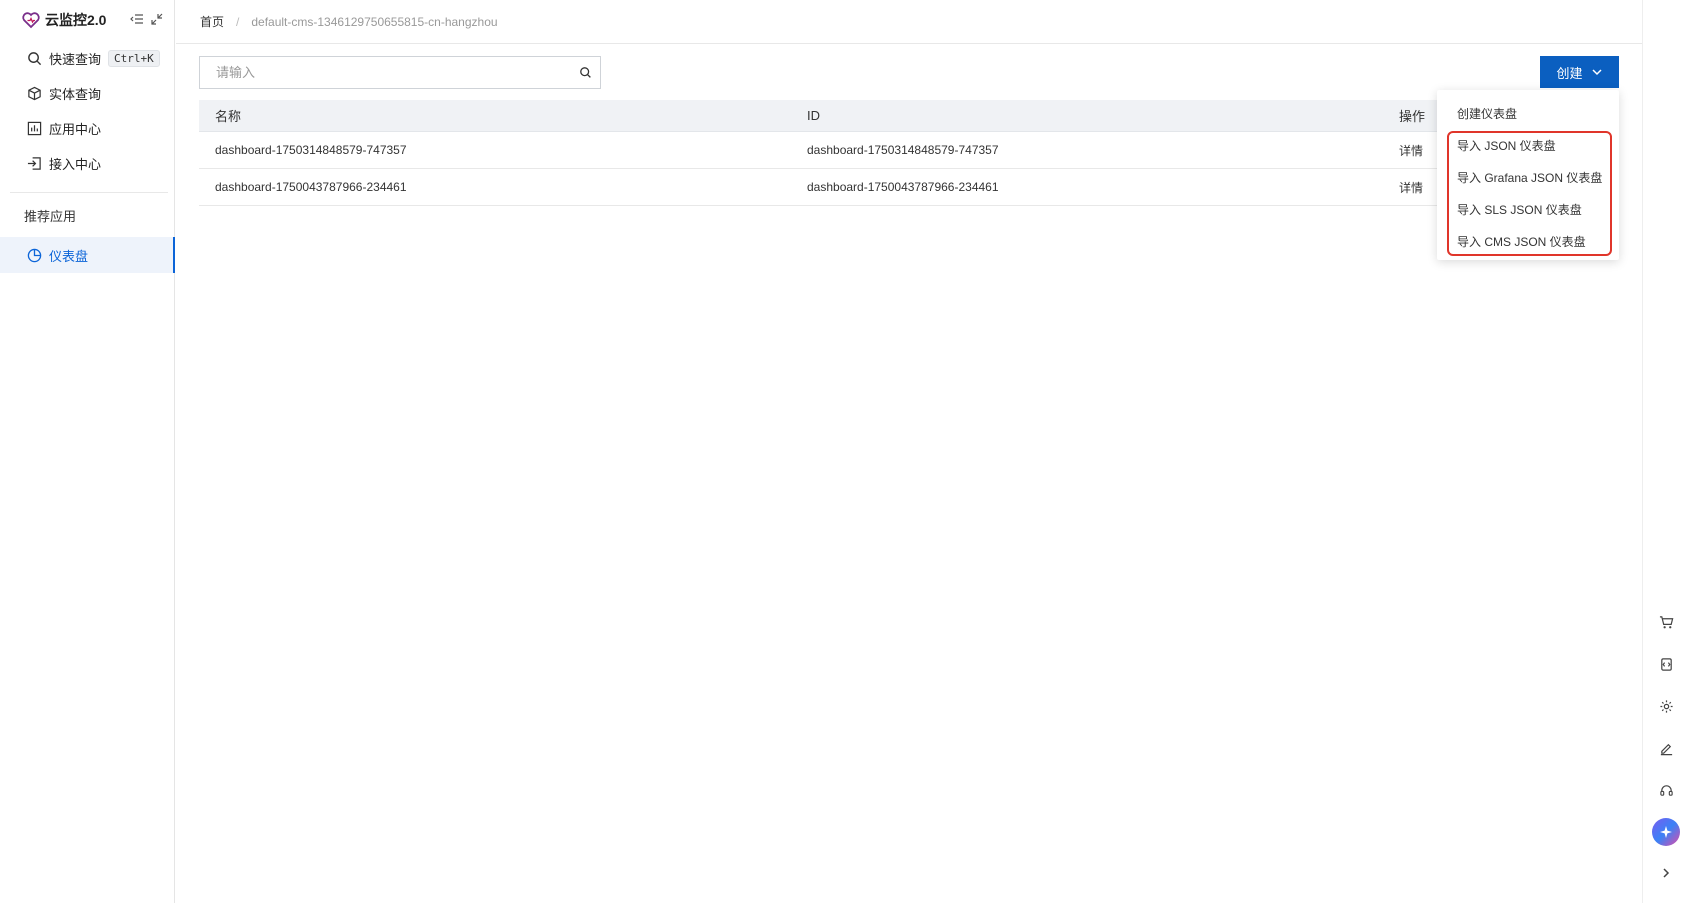 This screenshot has height=903, width=1687. Describe the element at coordinates (1666, 748) in the screenshot. I see `edit-icon` at that location.